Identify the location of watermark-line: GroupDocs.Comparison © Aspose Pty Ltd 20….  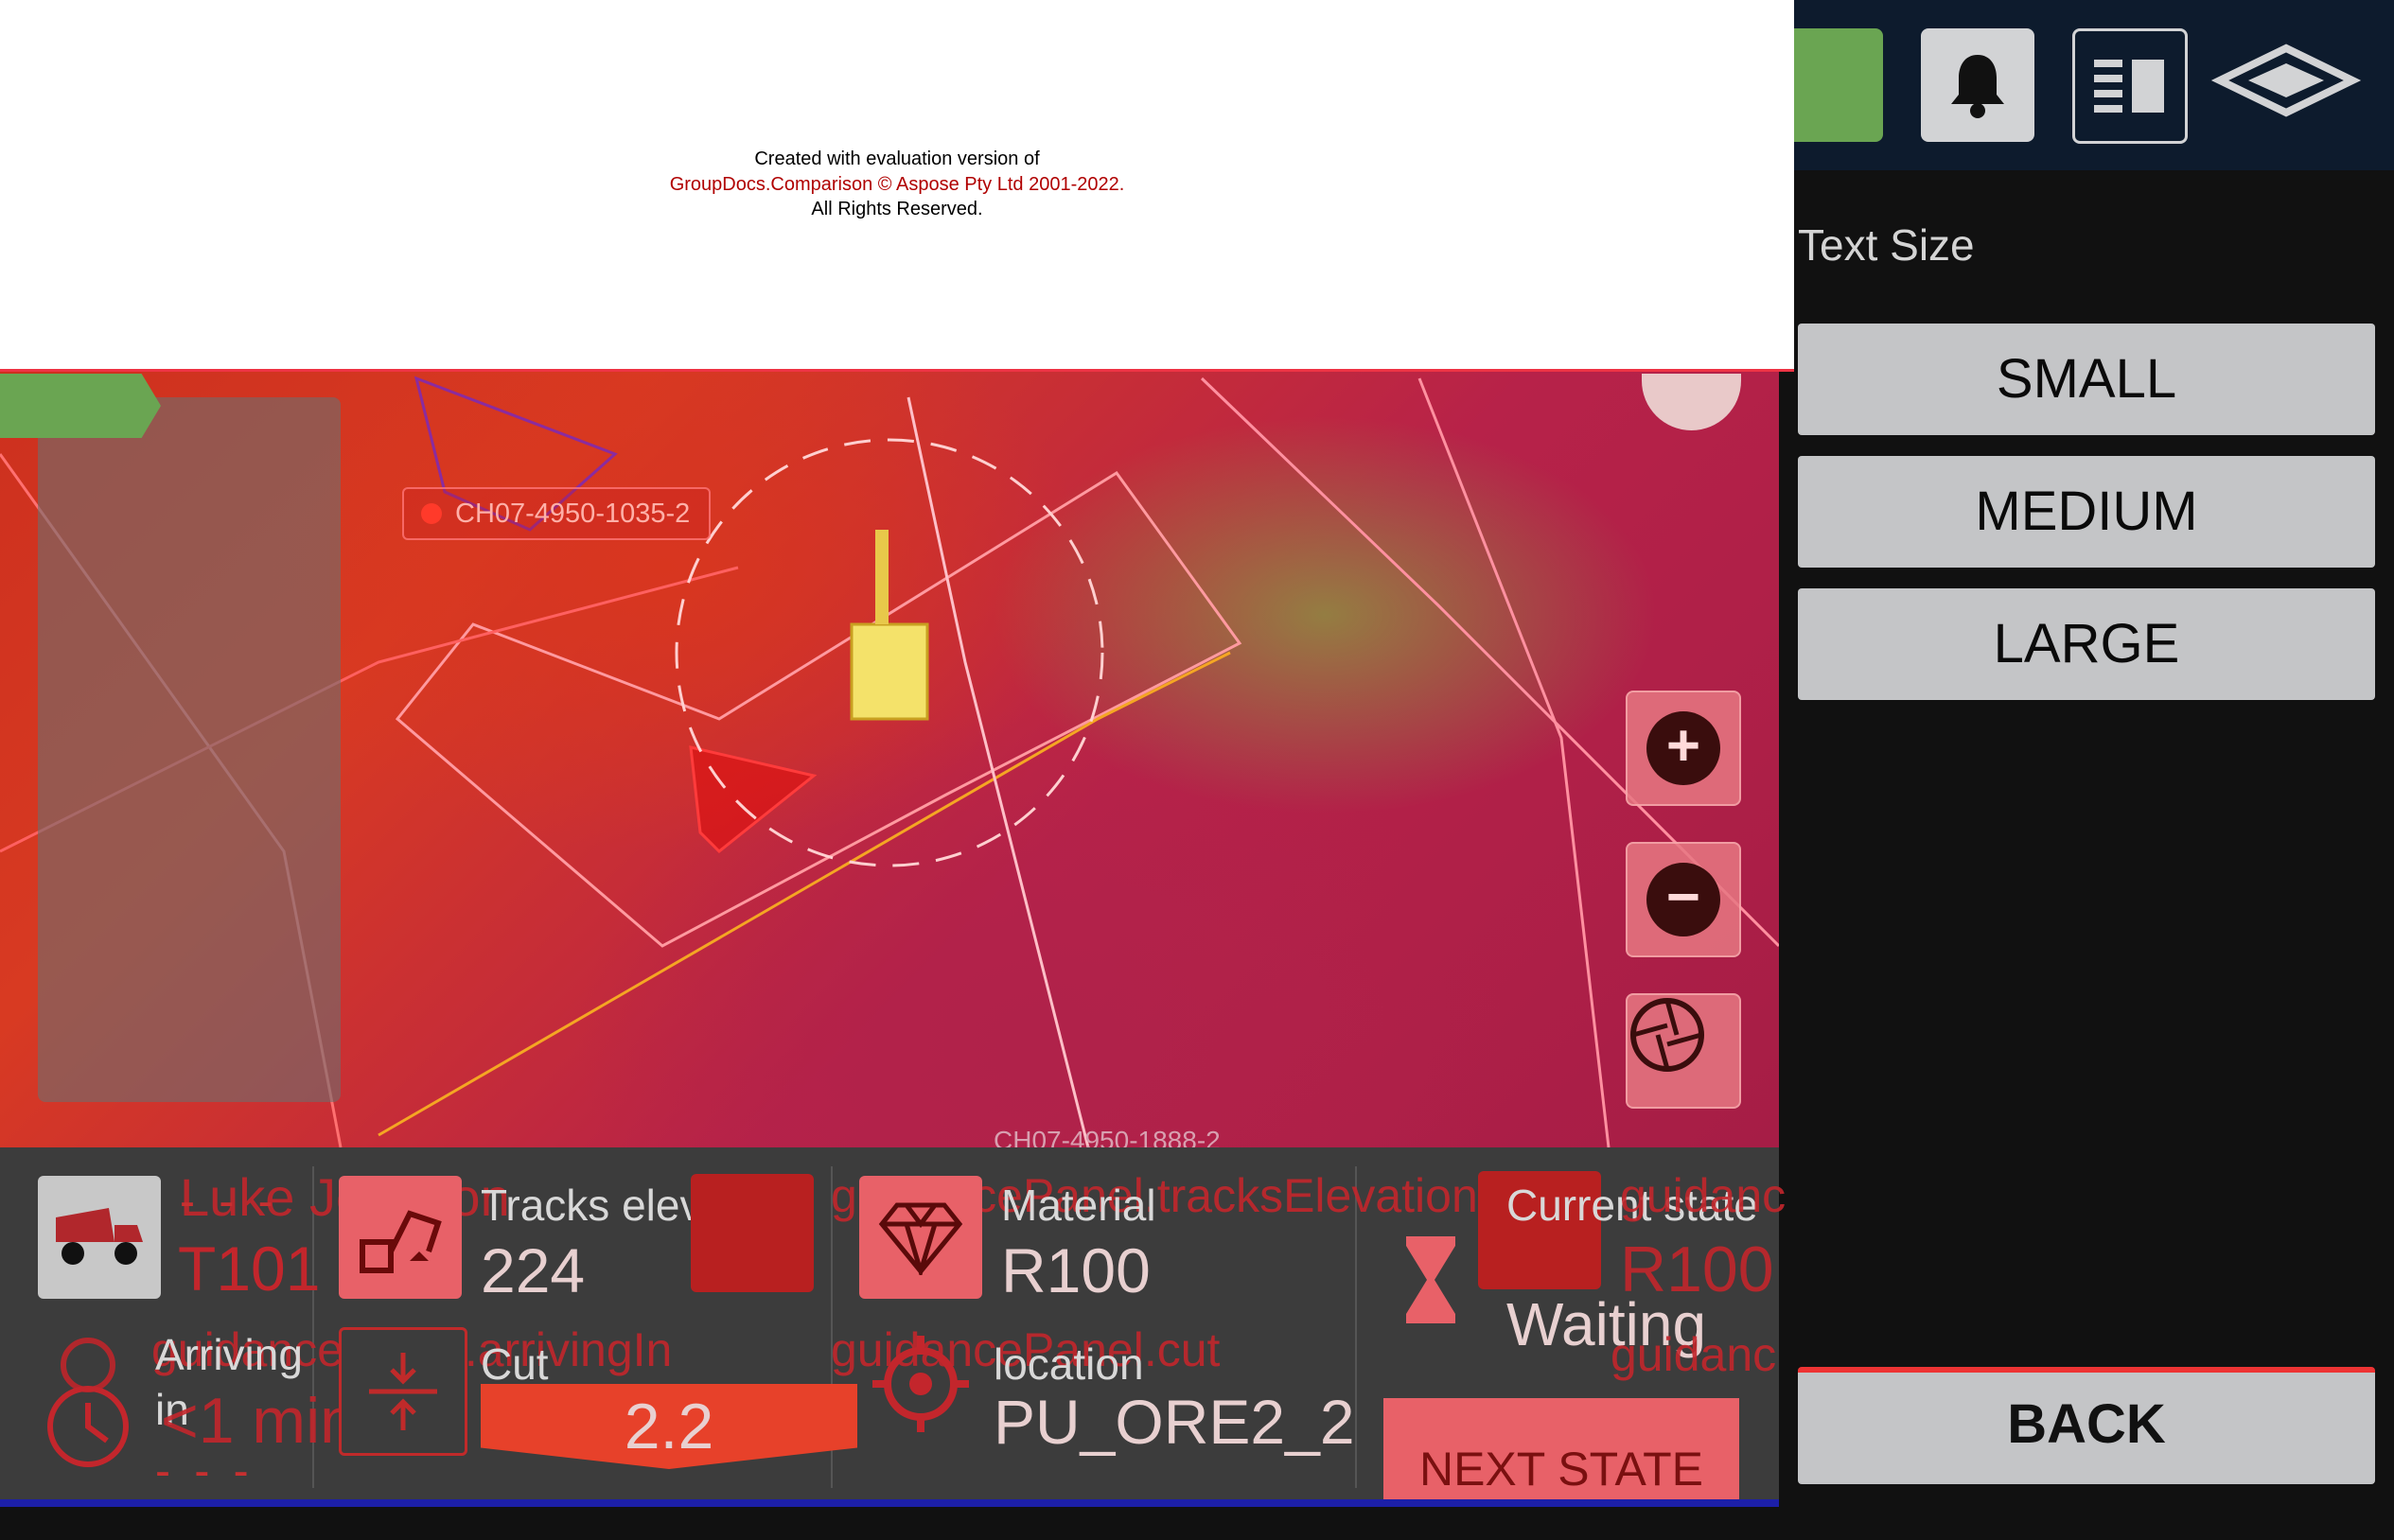
(897, 184).